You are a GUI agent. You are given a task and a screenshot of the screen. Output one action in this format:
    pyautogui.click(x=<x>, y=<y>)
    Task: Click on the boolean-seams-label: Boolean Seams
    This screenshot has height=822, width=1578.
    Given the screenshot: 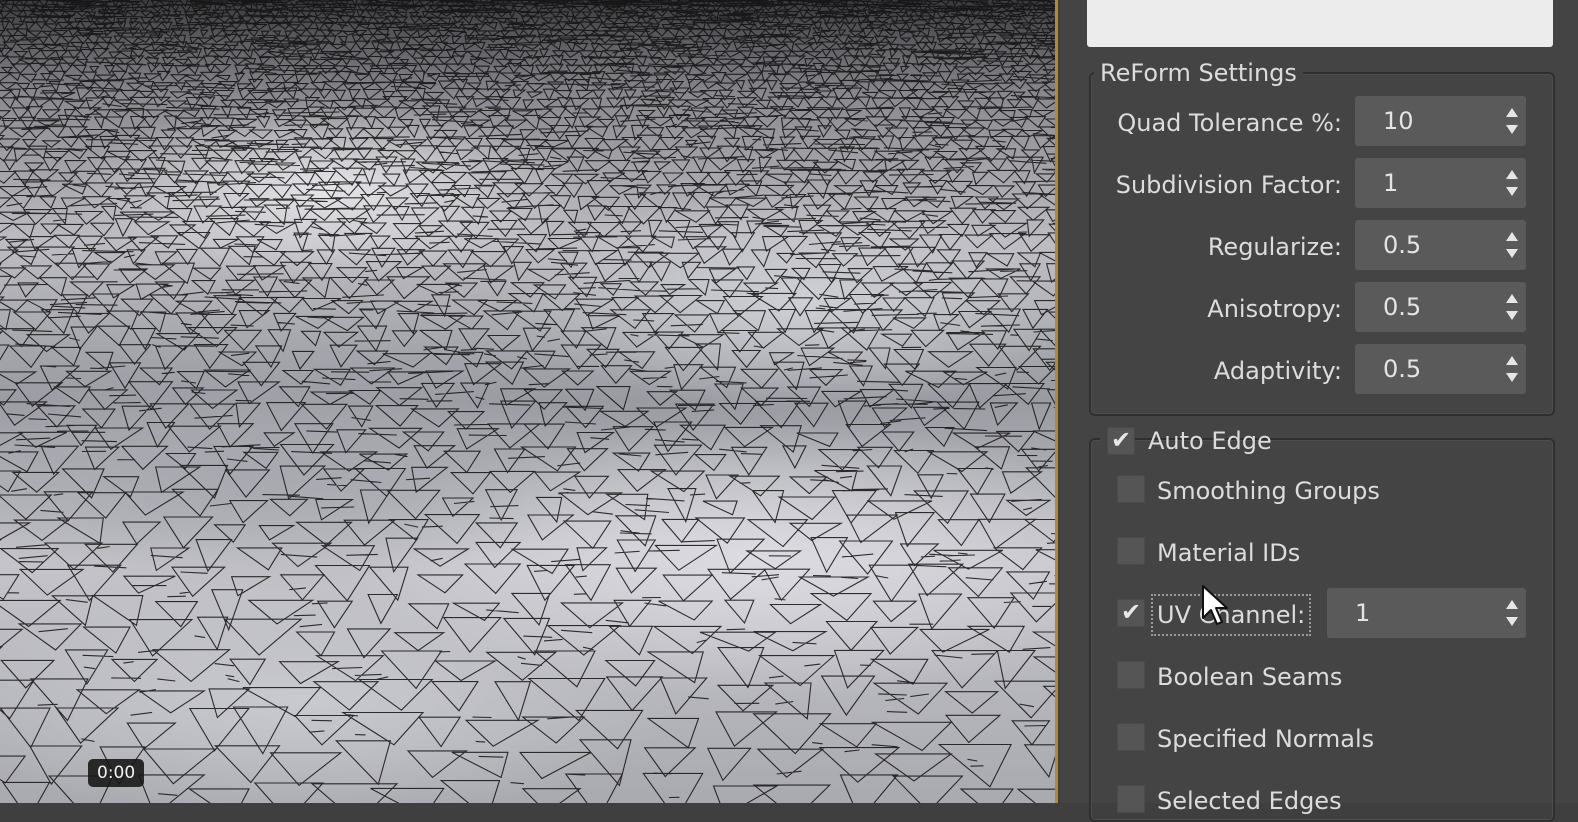 What is the action you would take?
    pyautogui.click(x=1249, y=677)
    